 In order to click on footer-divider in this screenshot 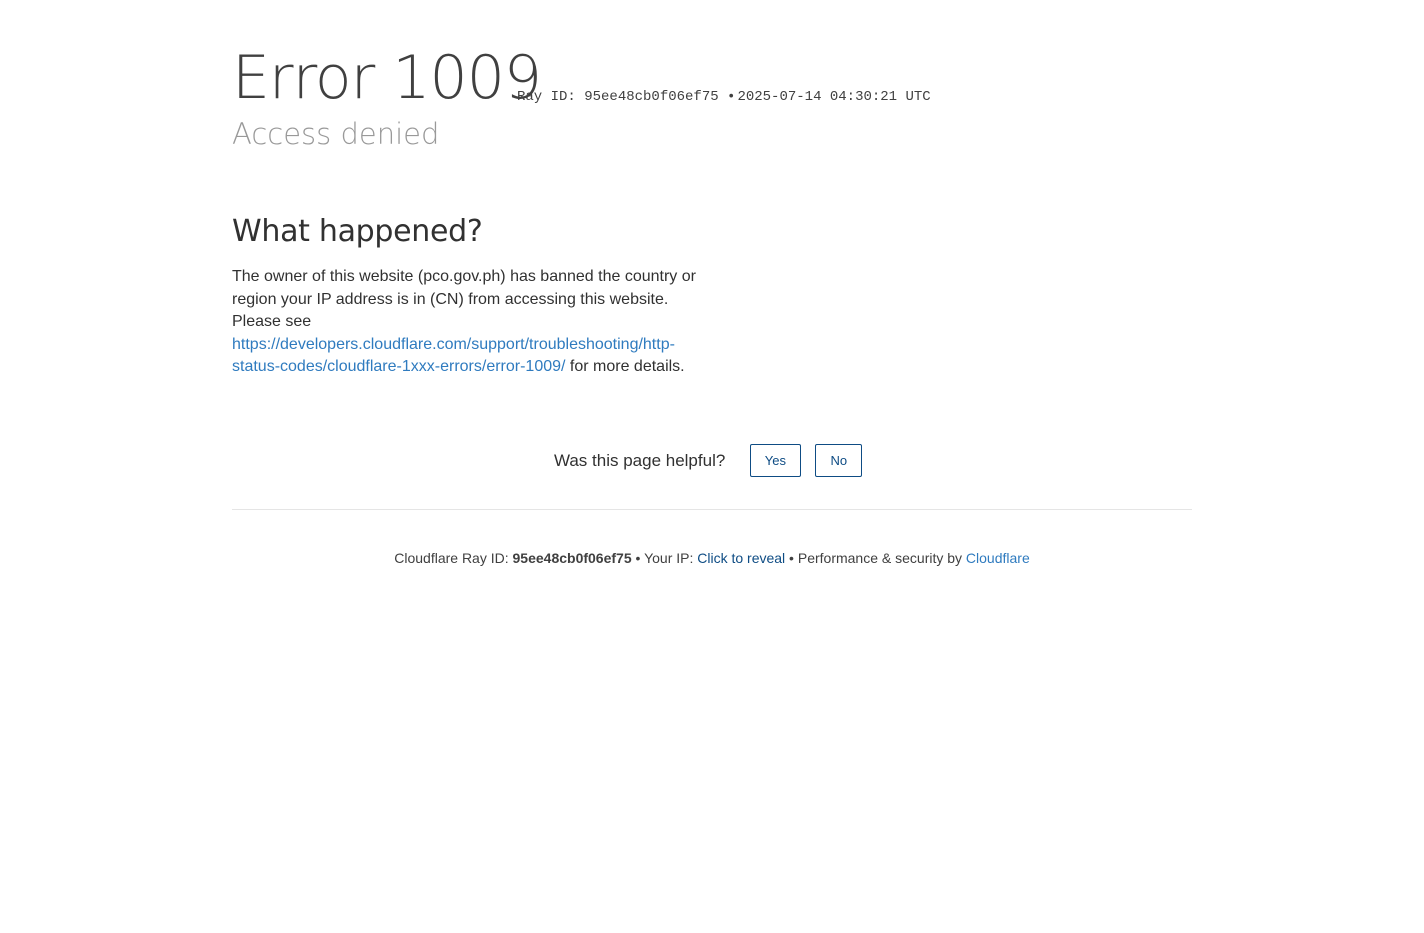, I will do `click(712, 509)`.